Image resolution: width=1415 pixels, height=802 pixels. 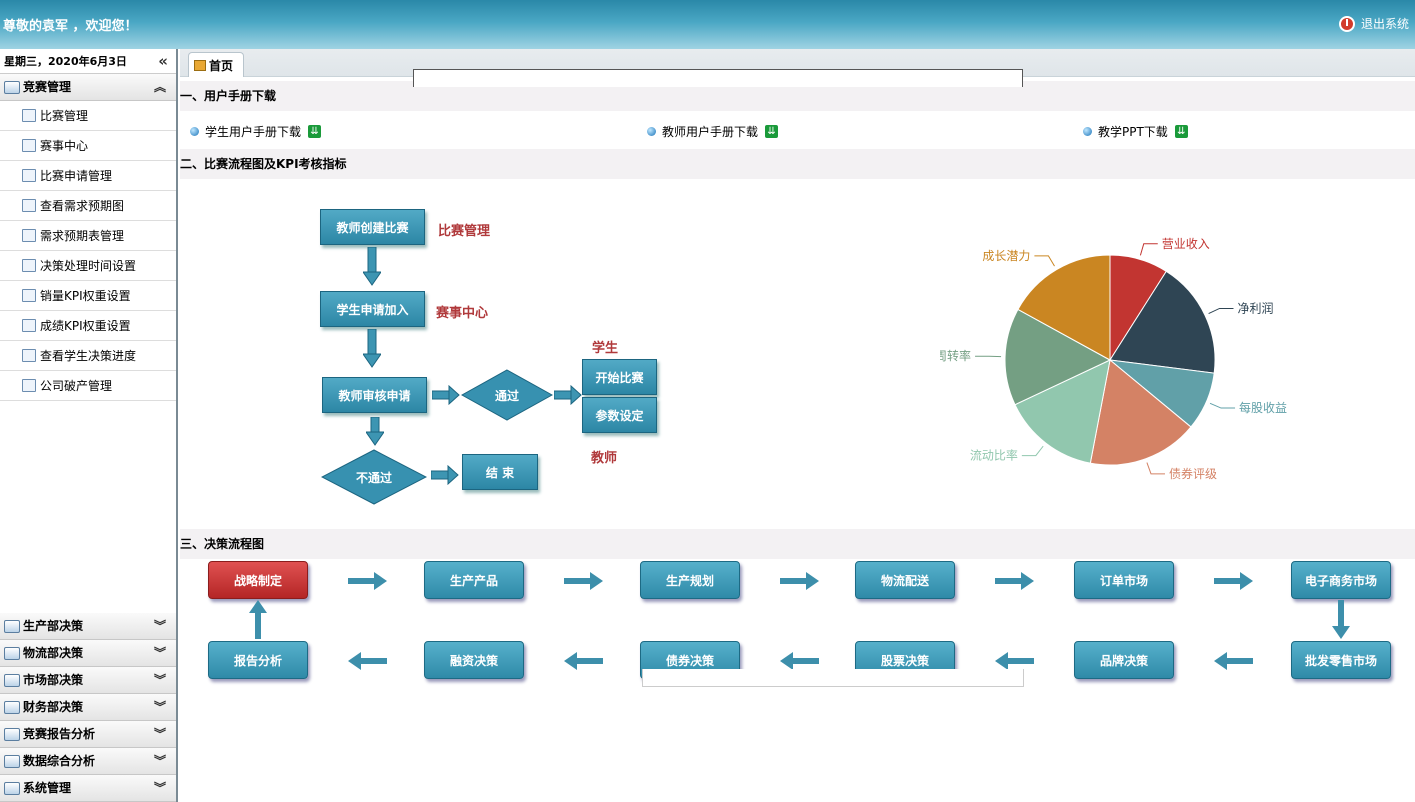 I want to click on kpi-pie-chart: 营业收入净利润每股收益债券评级 流动比率 总资产周转率 成长潜力, so click(x=1113, y=359).